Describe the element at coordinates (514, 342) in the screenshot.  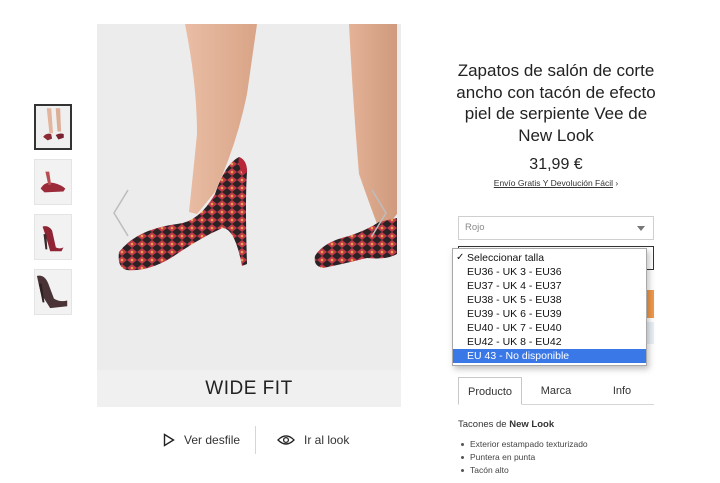
I see `size-option-label: EU42 - UK 8 - EU42` at that location.